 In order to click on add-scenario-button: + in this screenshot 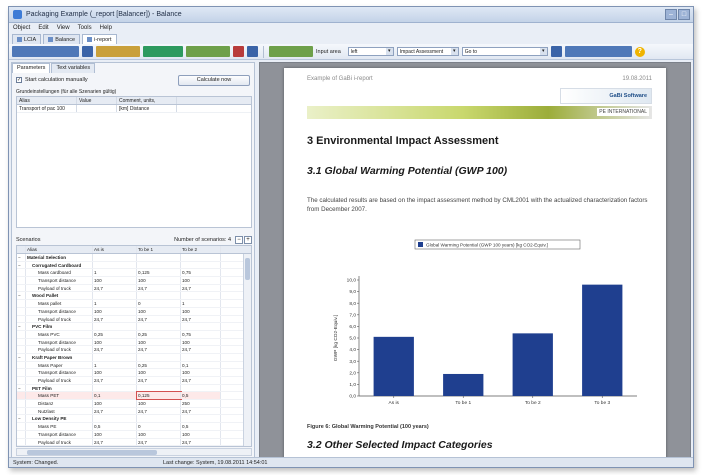, I will do `click(248, 239)`.